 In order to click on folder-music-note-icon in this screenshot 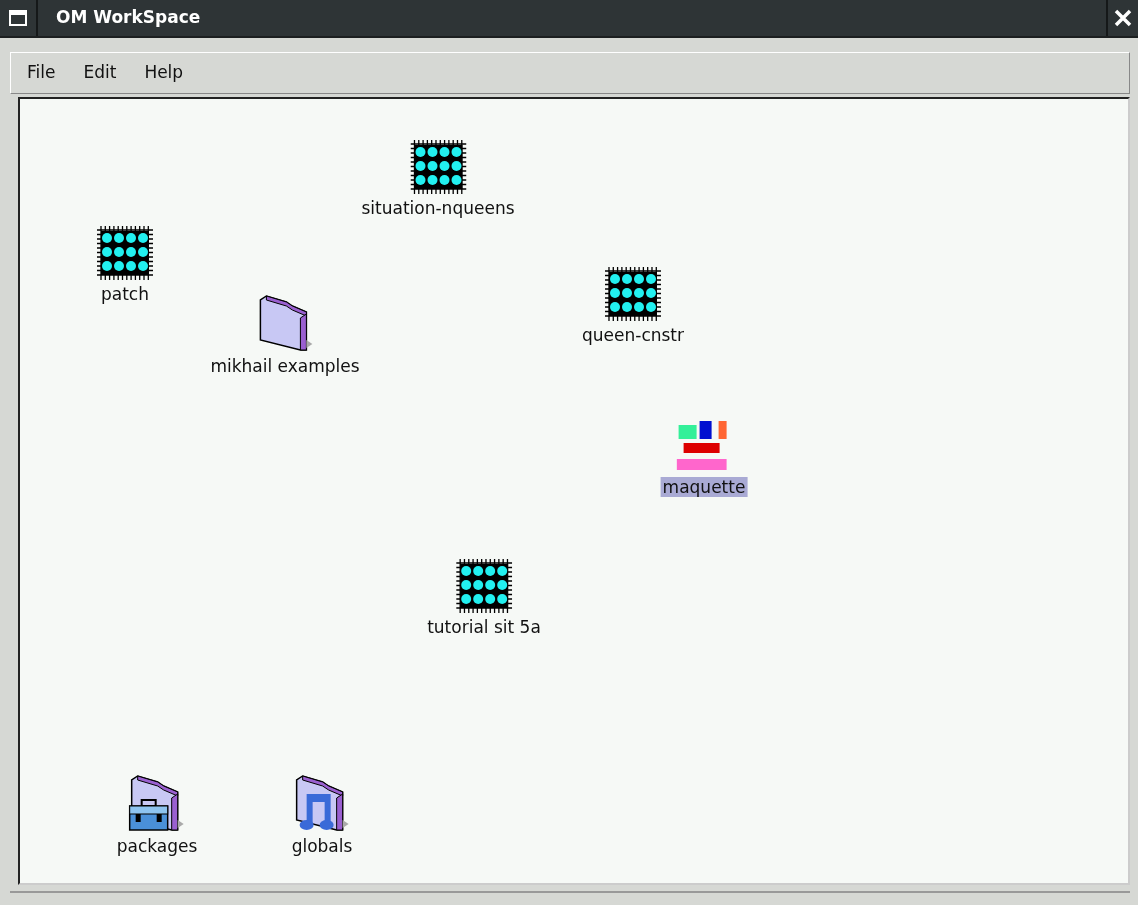, I will do `click(322, 803)`.